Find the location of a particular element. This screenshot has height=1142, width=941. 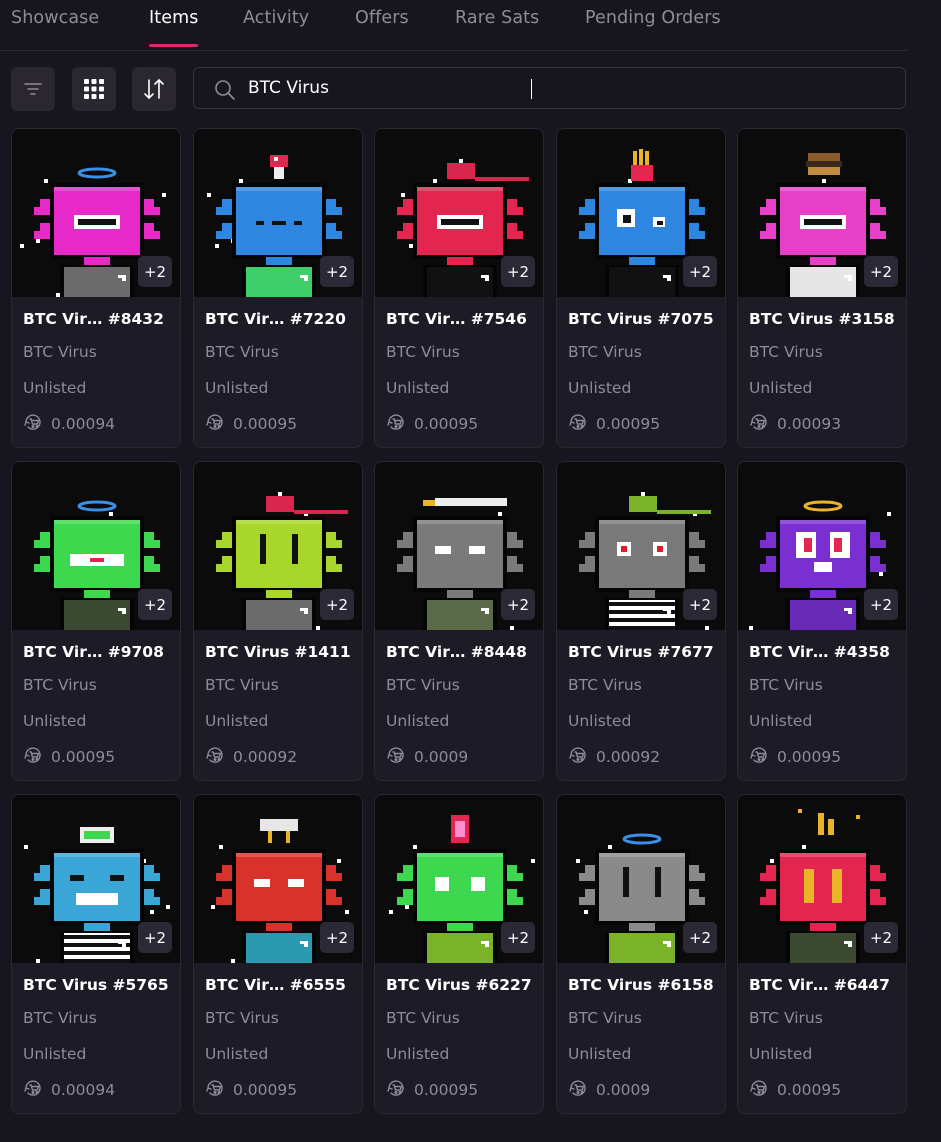

grid-view-button is located at coordinates (94, 89).